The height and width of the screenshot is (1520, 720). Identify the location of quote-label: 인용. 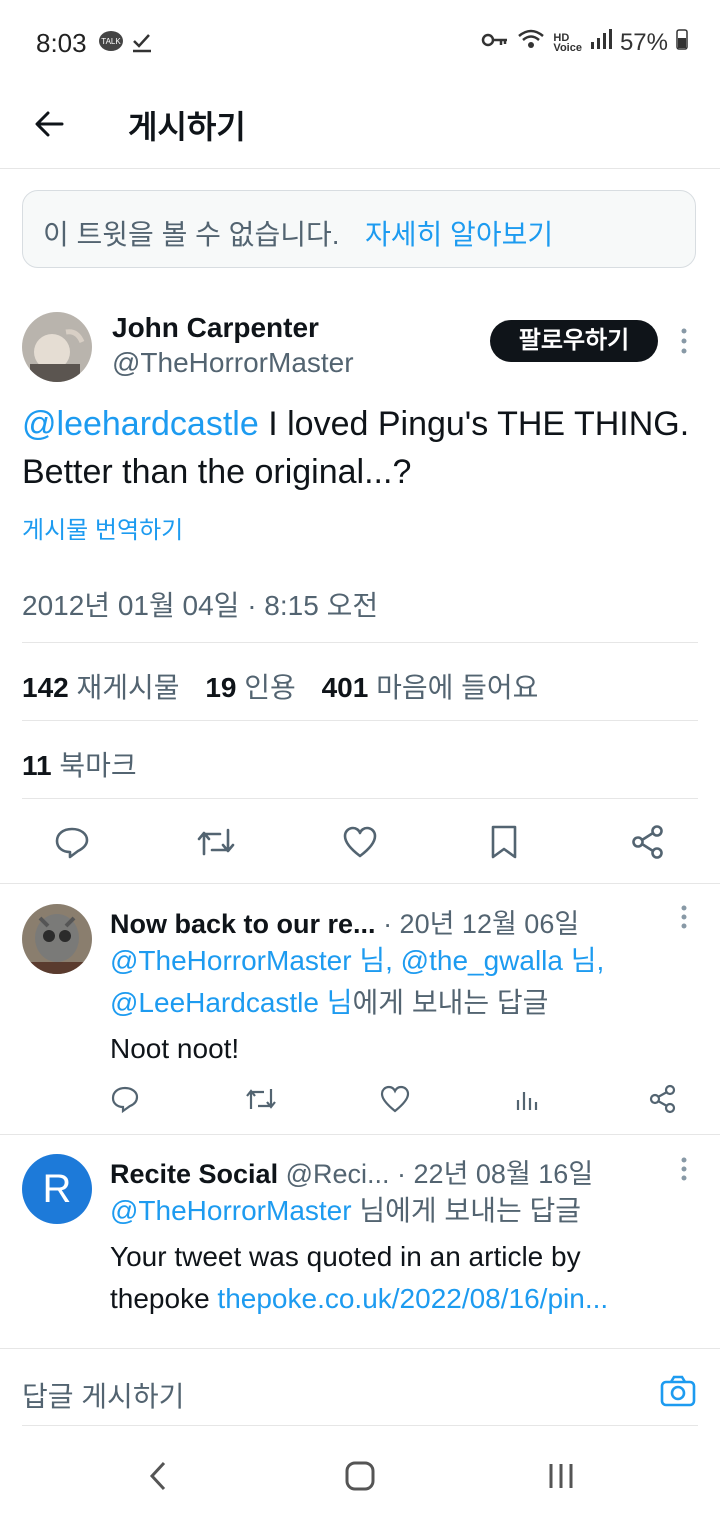
(270, 687).